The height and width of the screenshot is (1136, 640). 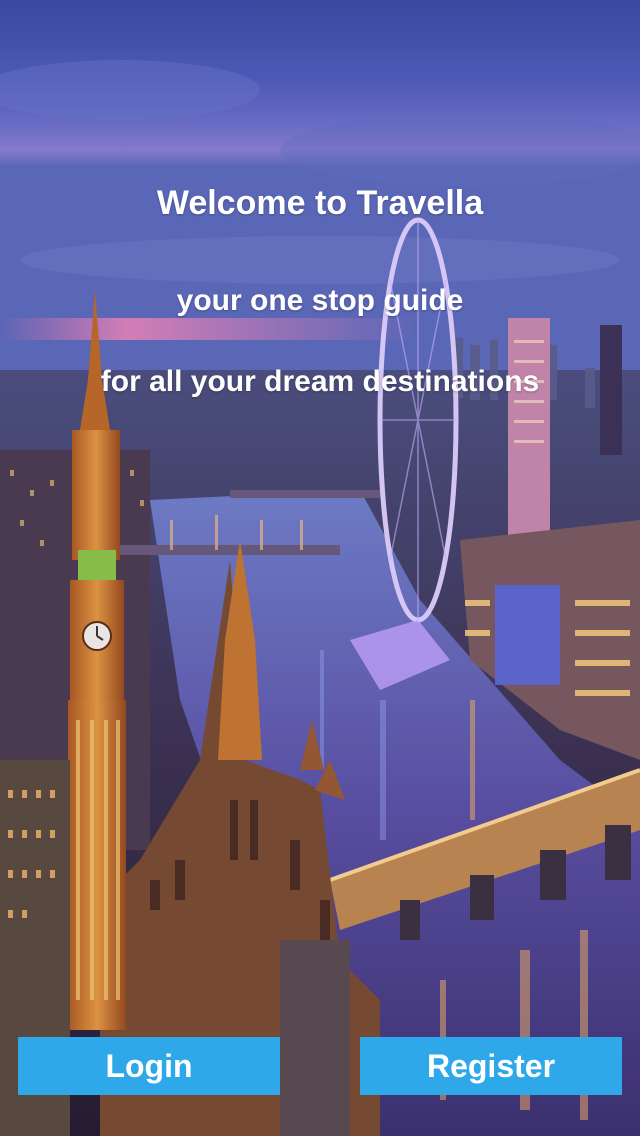 I want to click on welcome-title: Welcome to Travella, so click(x=320, y=203).